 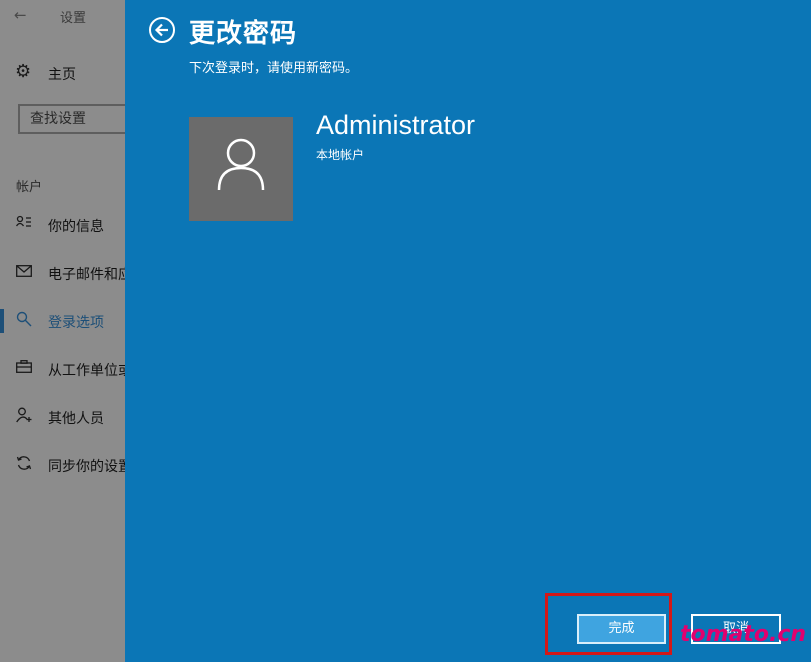 I want to click on active-indicator, so click(x=2, y=321).